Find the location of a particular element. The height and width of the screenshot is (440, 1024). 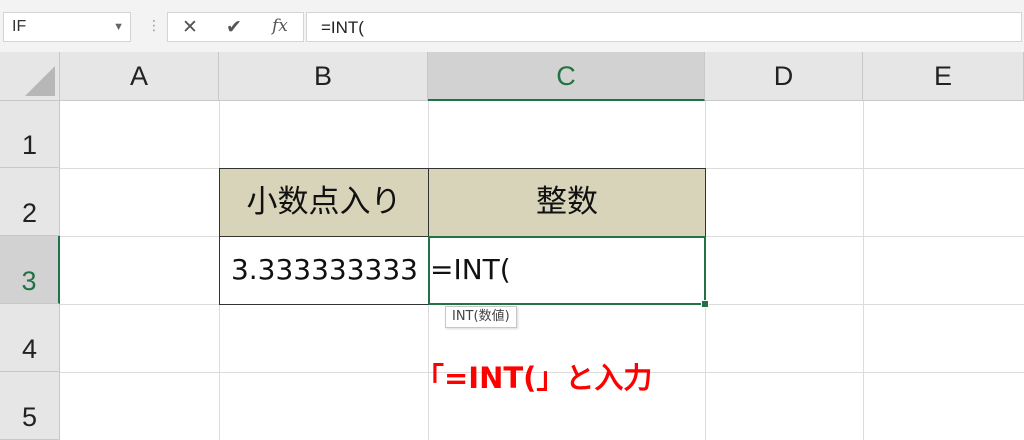

column-header-c: C is located at coordinates (566, 76).